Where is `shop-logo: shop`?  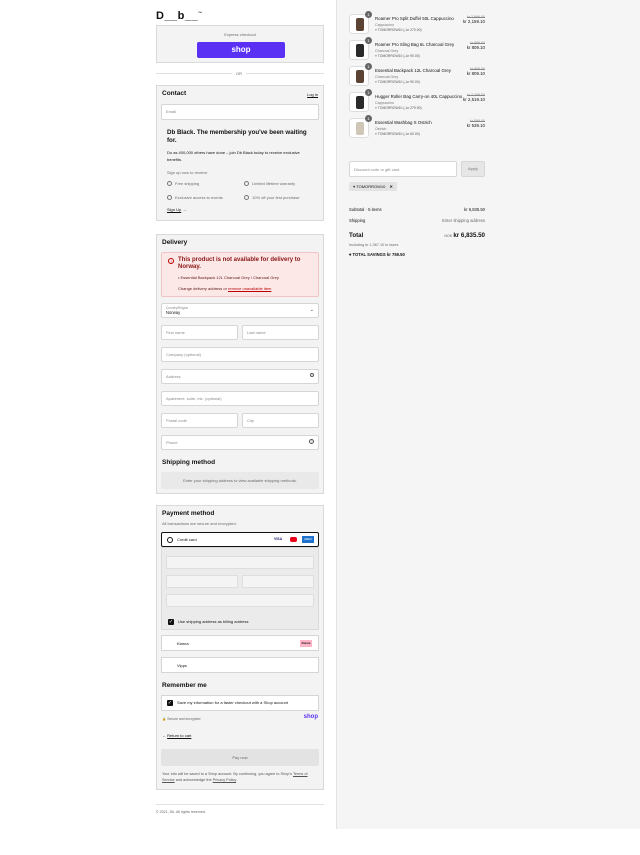 shop-logo: shop is located at coordinates (310, 717).